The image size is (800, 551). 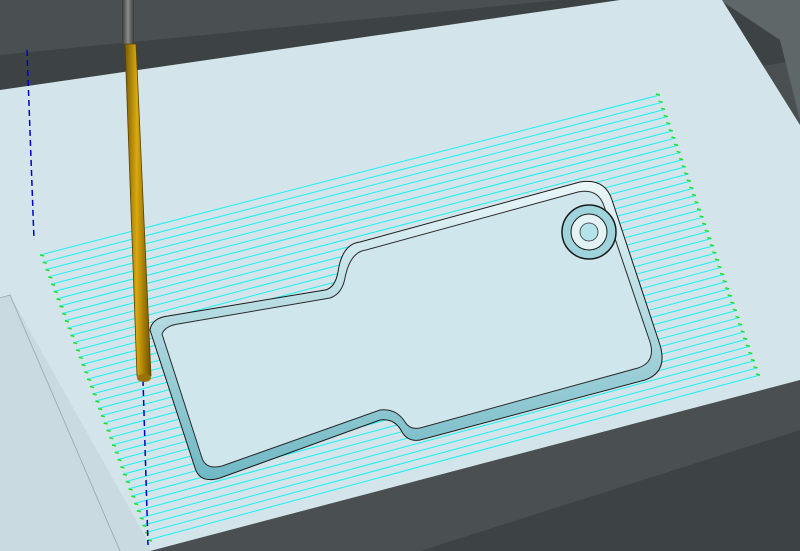 What do you see at coordinates (128, 22) in the screenshot?
I see `tool-holder` at bounding box center [128, 22].